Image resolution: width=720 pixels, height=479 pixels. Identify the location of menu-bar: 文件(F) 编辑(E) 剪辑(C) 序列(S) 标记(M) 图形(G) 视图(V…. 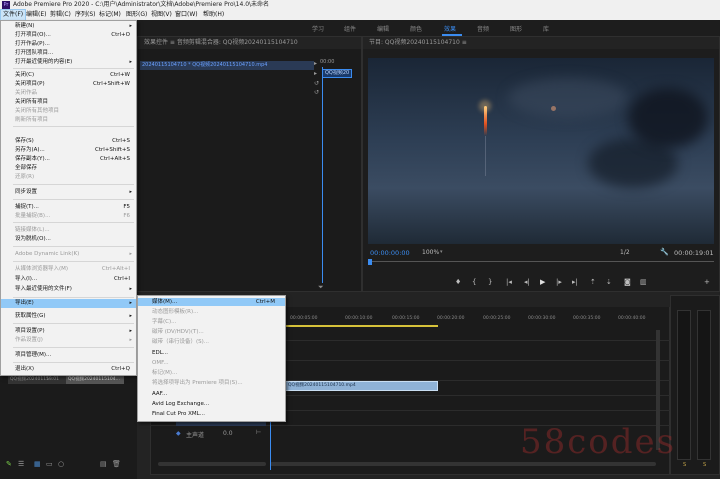
(360, 15).